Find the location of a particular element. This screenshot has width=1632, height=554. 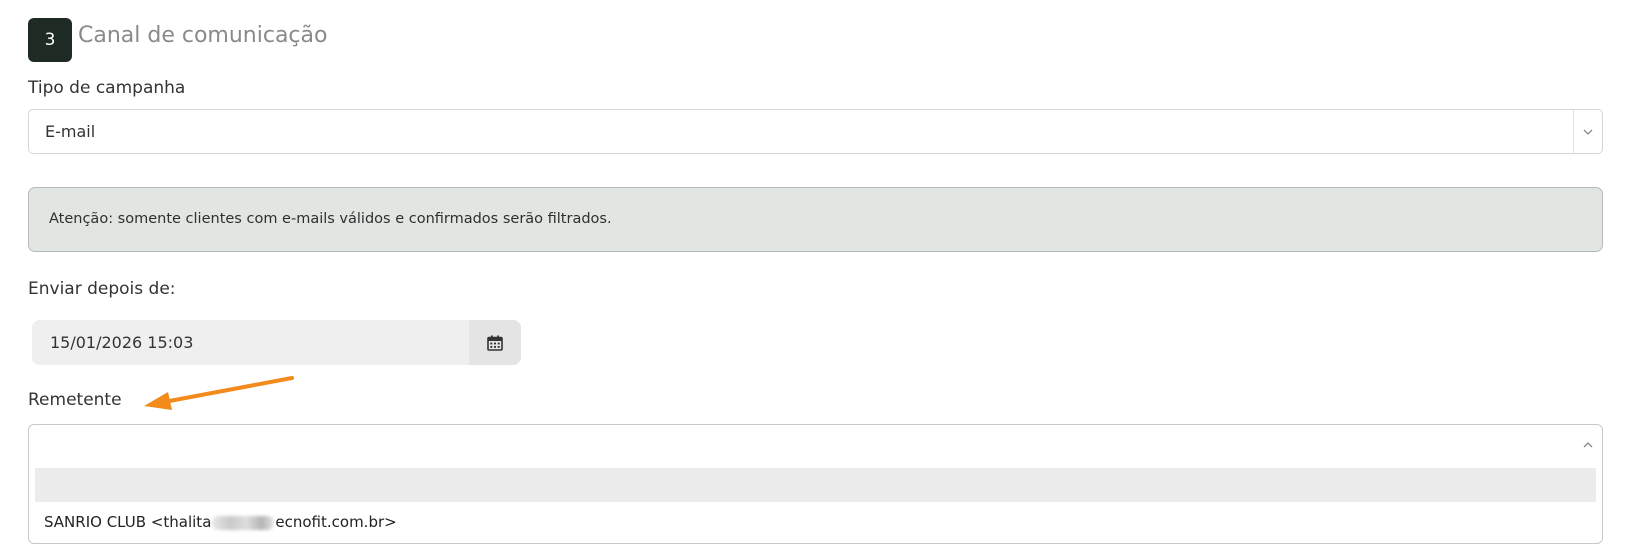

sender-option-label-prefix: SANRIO CLUB <thalita is located at coordinates (128, 522).